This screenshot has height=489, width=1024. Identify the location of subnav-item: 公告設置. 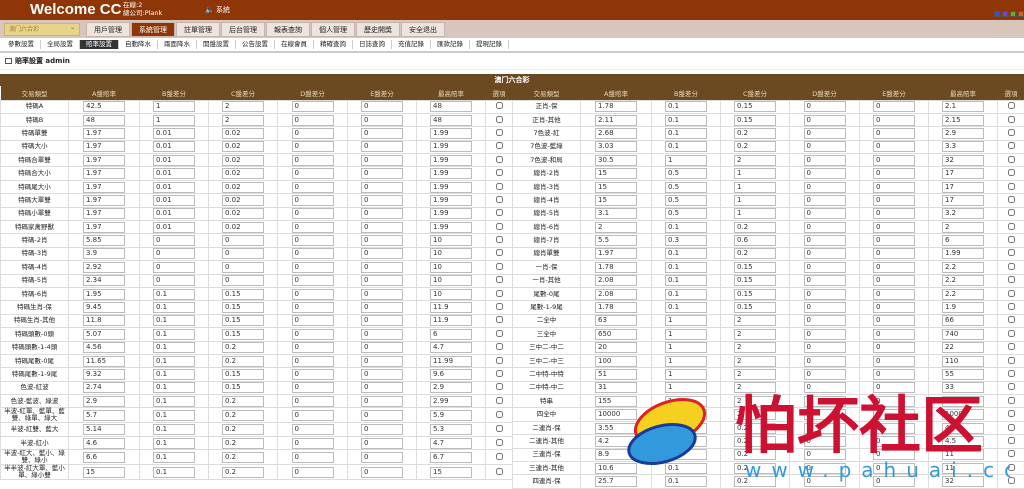
(255, 44).